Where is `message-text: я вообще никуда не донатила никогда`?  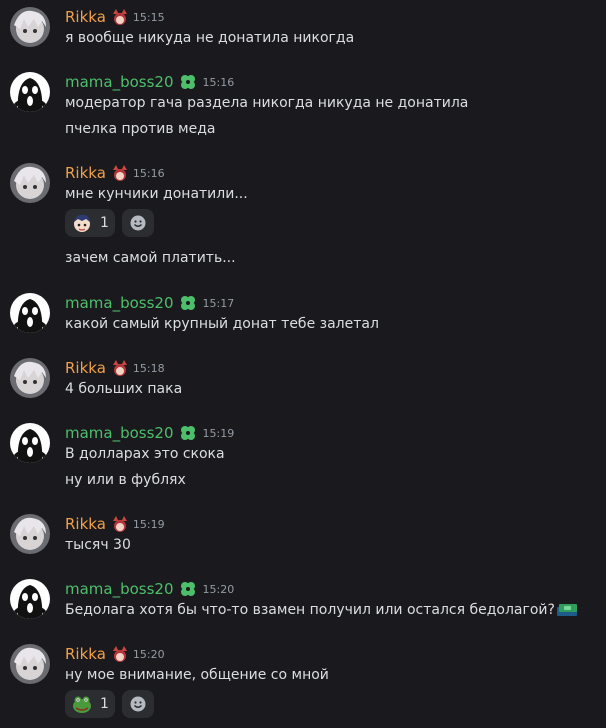 message-text: я вообще никуда не донатила никогда is located at coordinates (210, 38).